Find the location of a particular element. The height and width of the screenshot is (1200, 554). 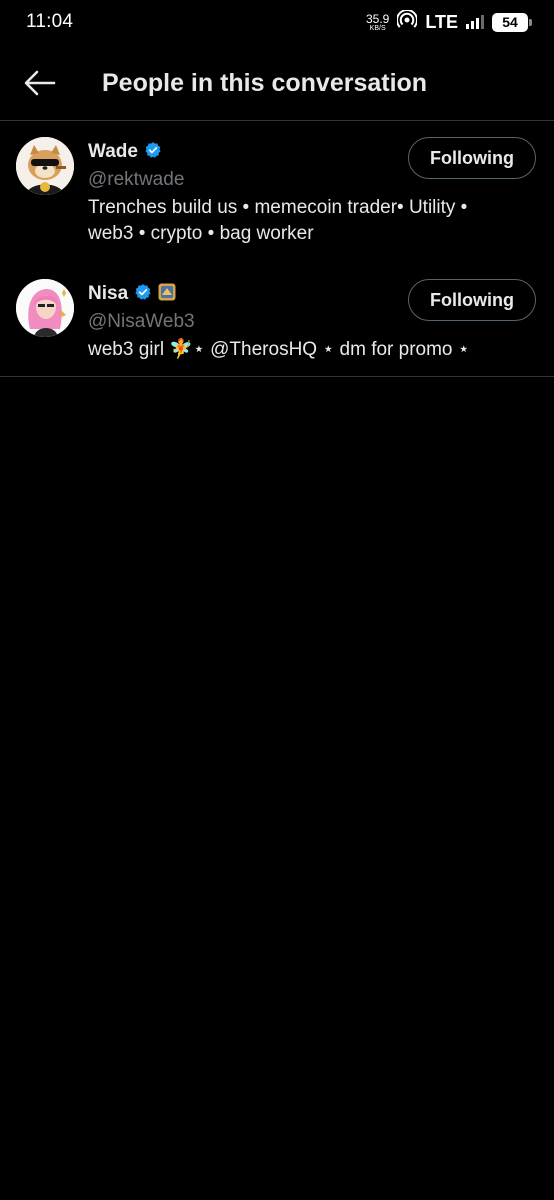

network-type: LTE is located at coordinates (441, 21).